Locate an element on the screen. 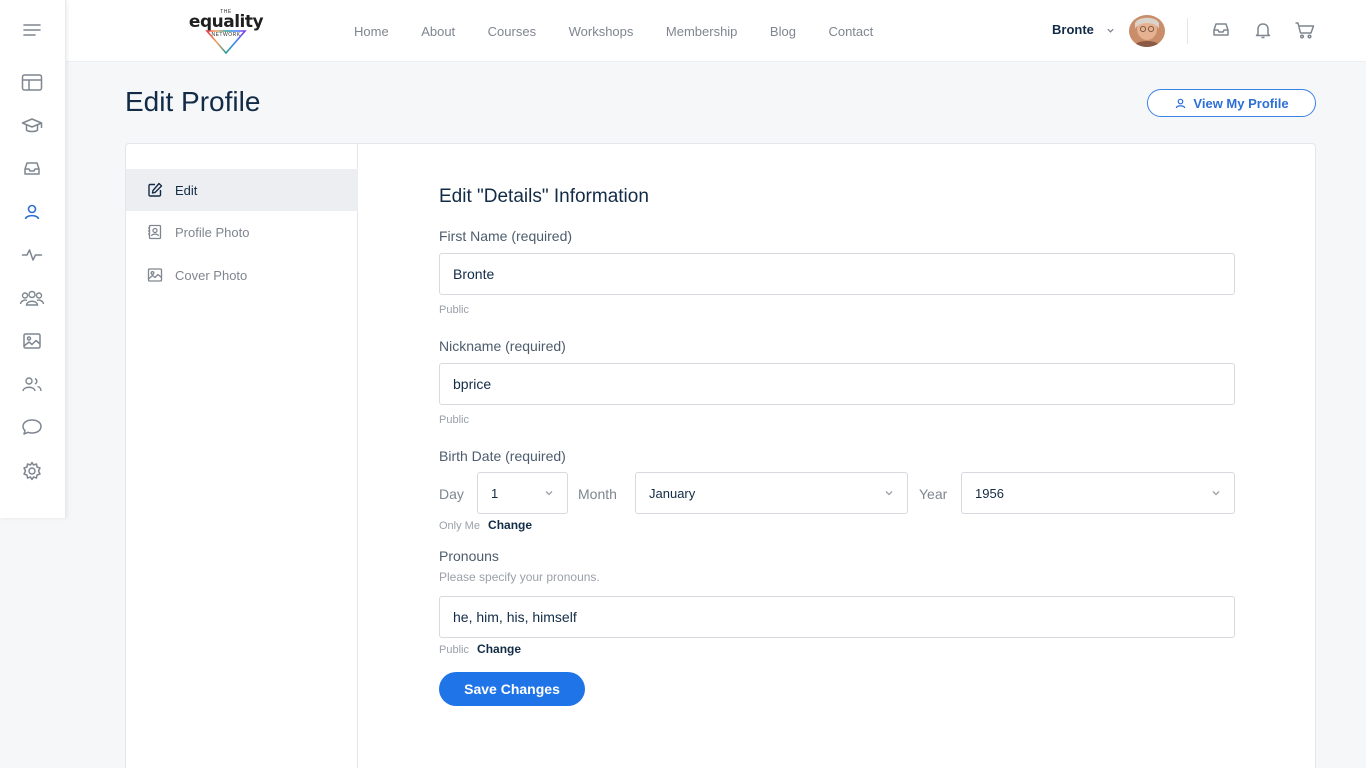  year-select-value: 1956 is located at coordinates (989, 493).